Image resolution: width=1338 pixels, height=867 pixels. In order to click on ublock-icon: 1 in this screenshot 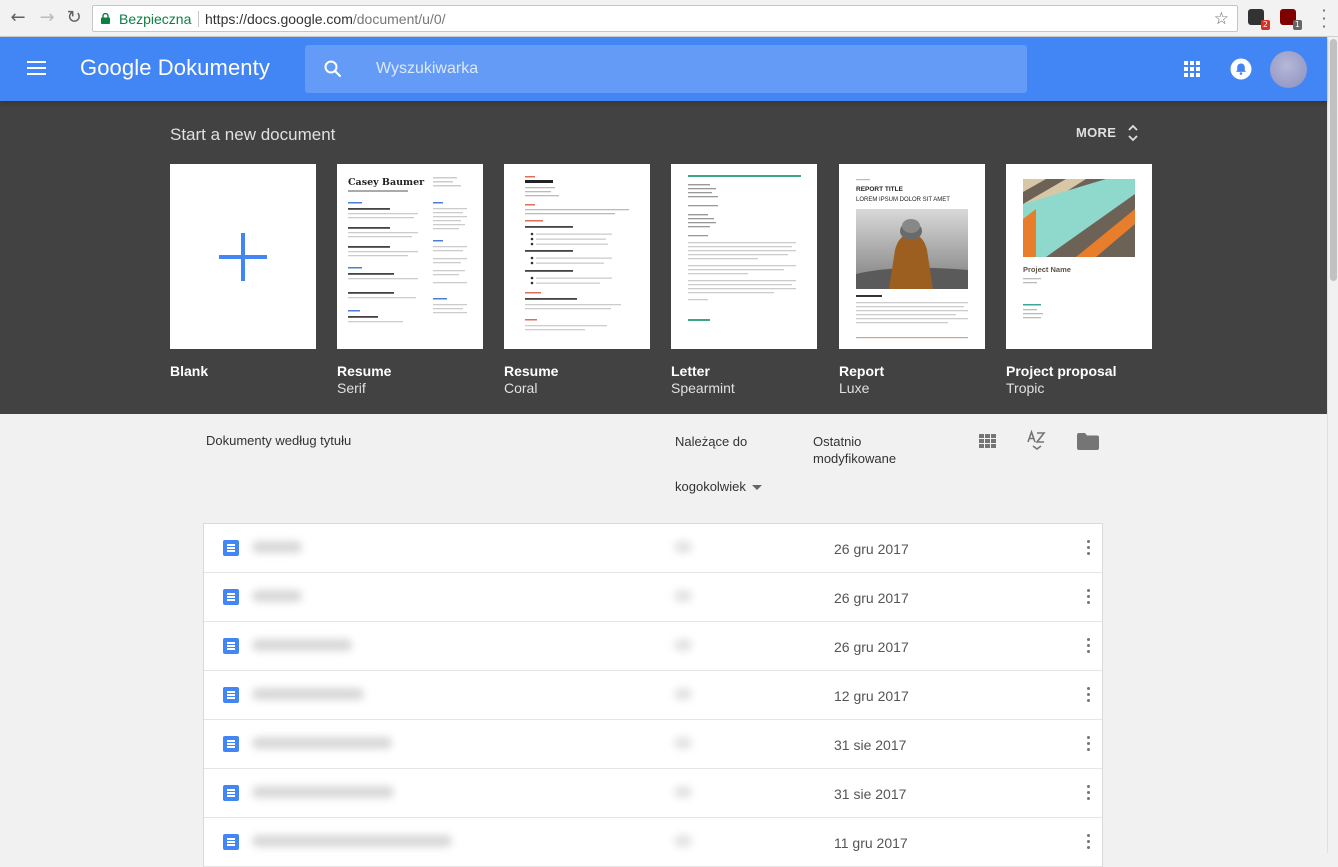, I will do `click(1291, 19)`.